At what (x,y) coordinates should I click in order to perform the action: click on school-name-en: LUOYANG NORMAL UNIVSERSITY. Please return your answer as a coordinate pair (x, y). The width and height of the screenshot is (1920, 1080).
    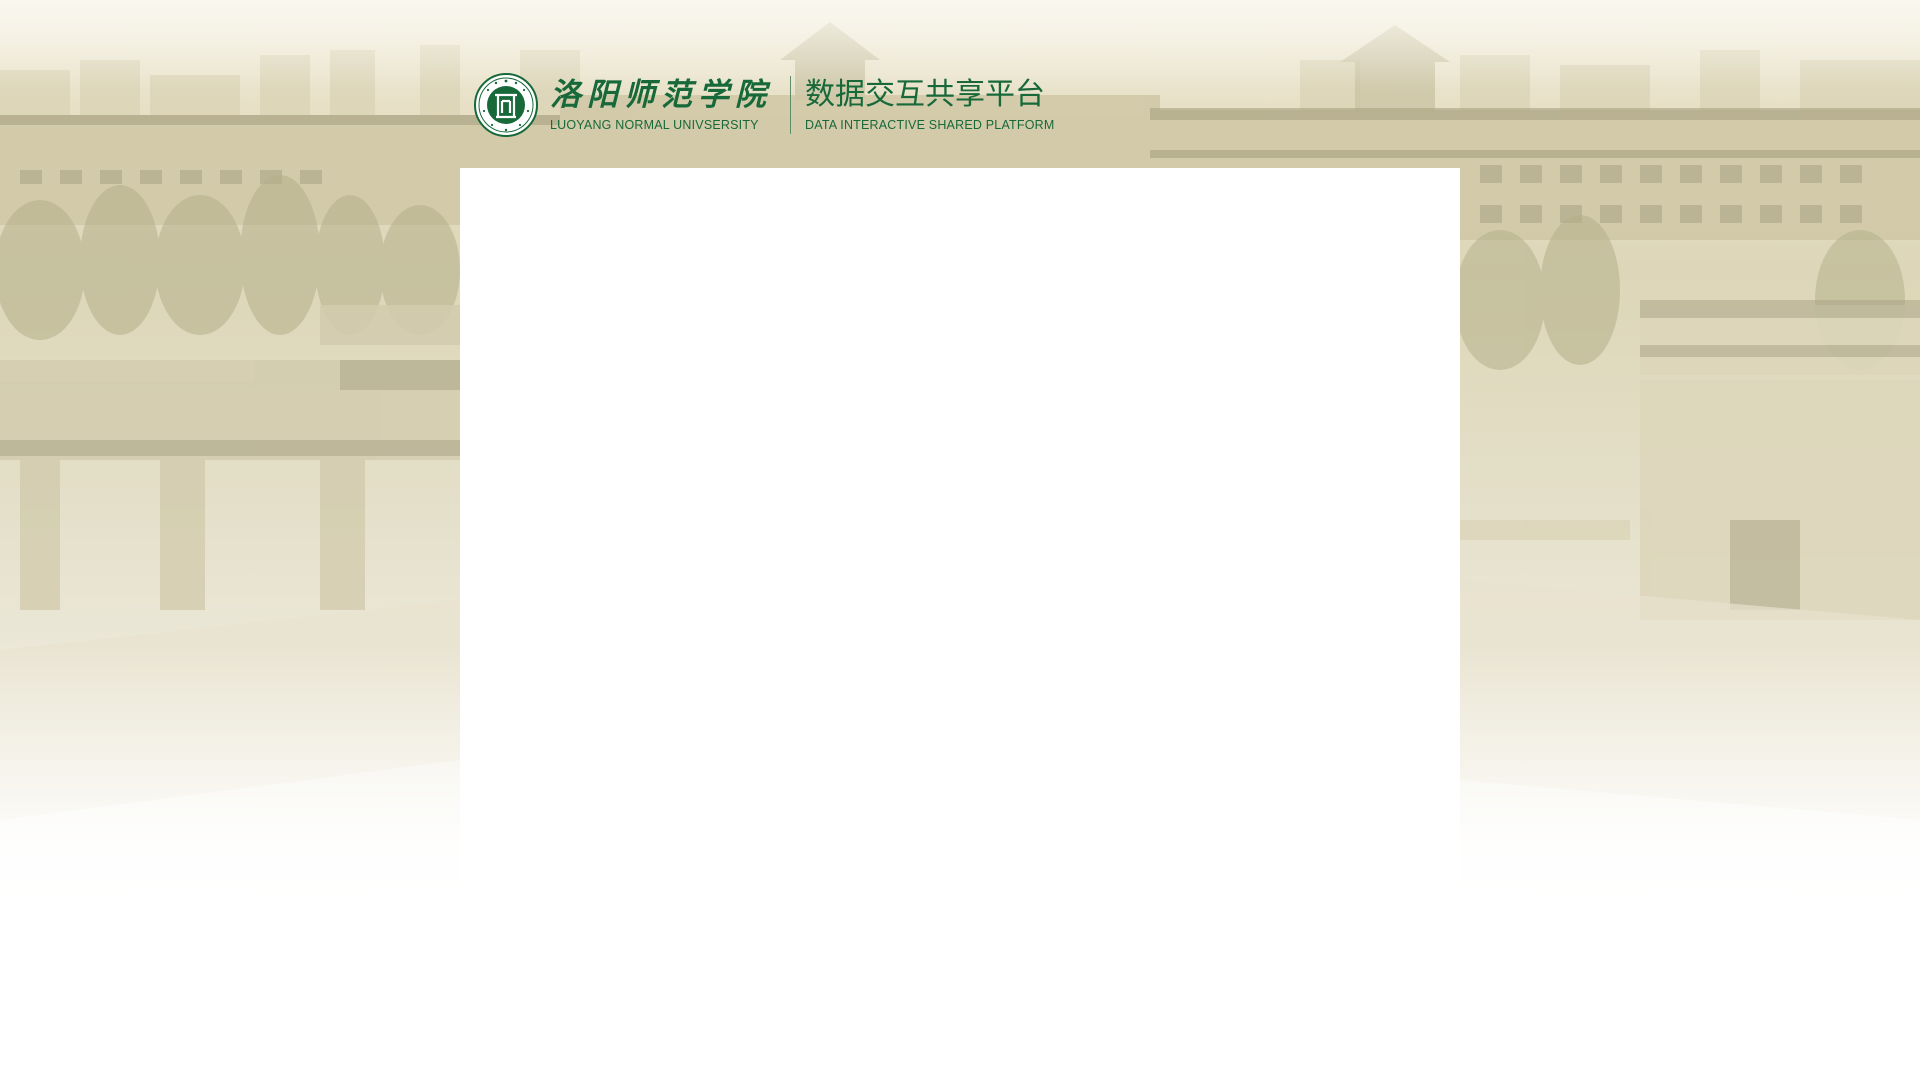
    Looking at the image, I should click on (654, 125).